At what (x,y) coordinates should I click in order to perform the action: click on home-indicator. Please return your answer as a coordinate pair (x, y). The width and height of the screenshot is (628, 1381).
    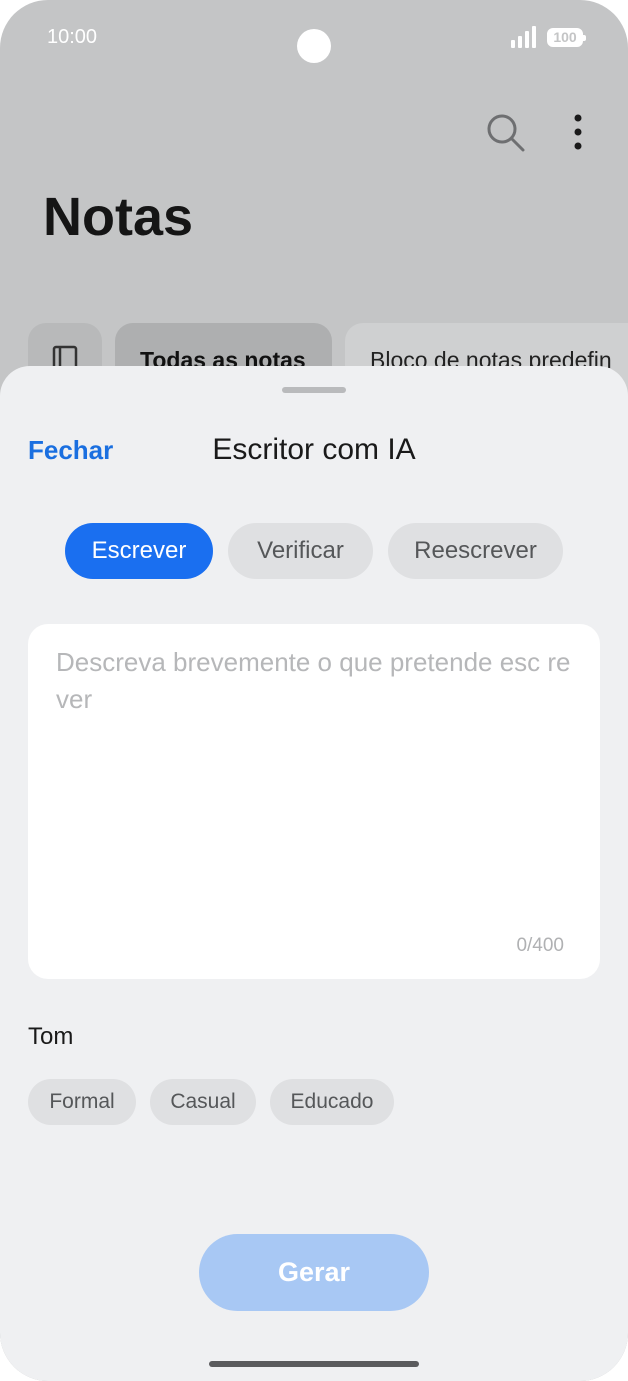
    Looking at the image, I should click on (314, 1364).